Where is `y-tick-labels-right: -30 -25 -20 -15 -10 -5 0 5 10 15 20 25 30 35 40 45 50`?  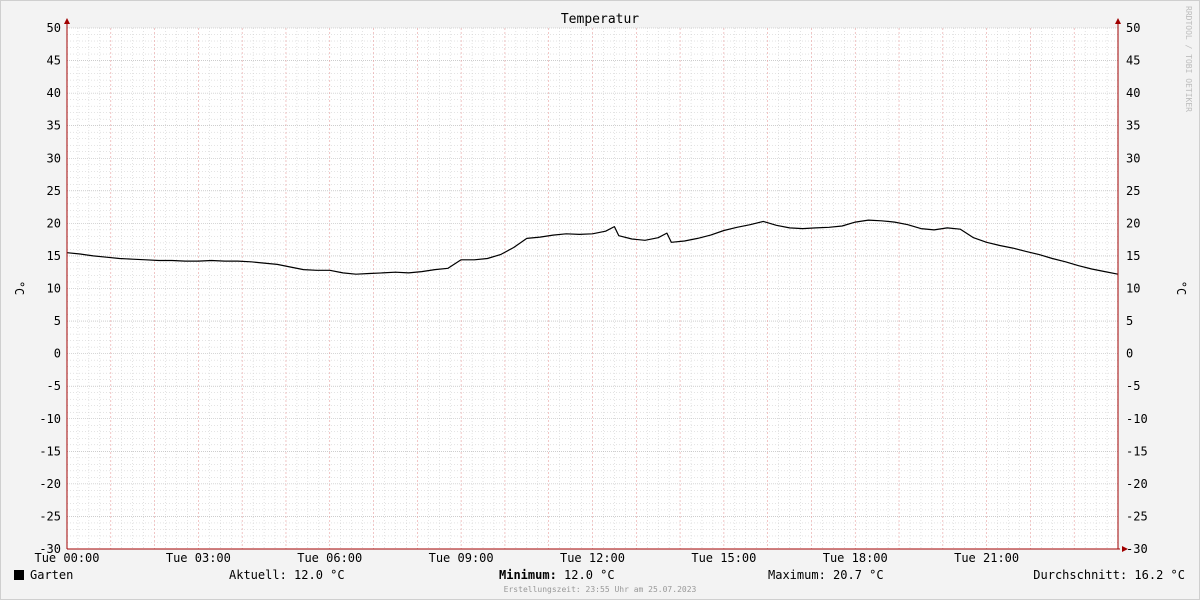
y-tick-labels-right: -30 -25 -20 -15 -10 -5 0 5 10 15 20 25 30 35 40 45 50 is located at coordinates (1137, 288).